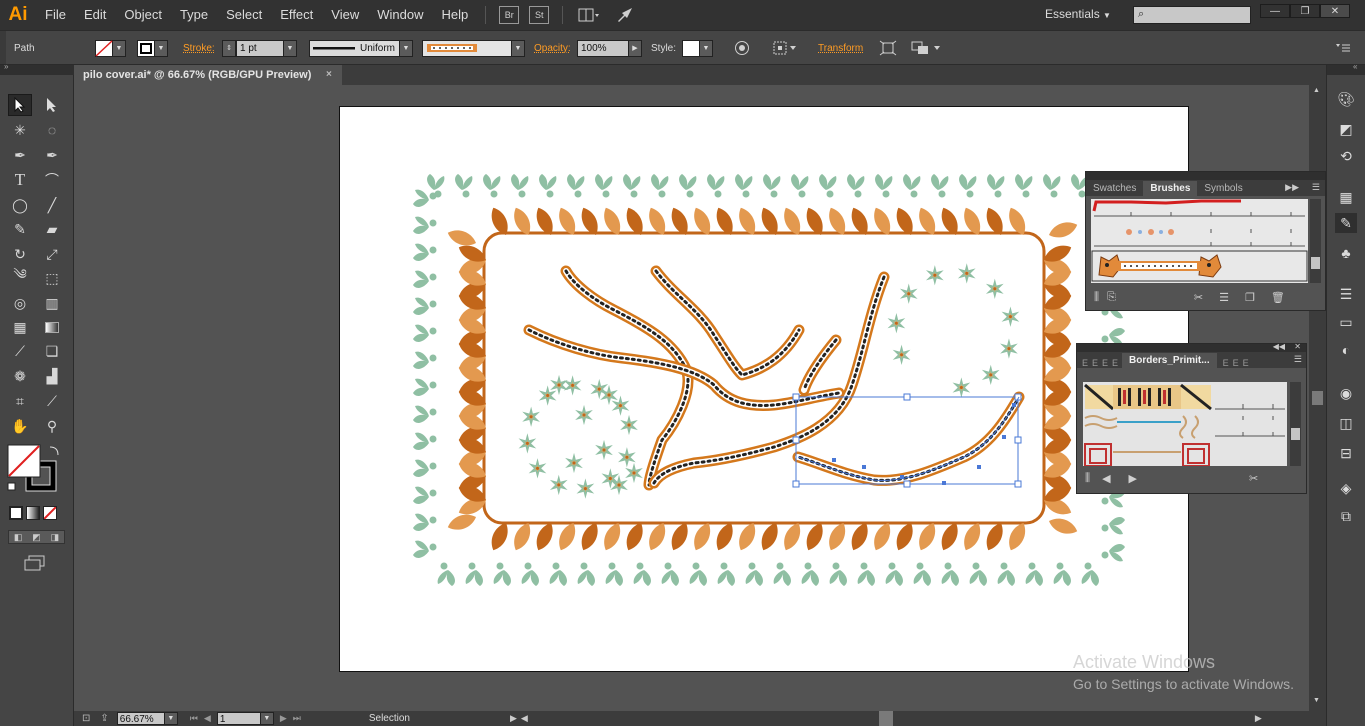 The image size is (1365, 726). I want to click on opacity-control: 100% ▶, so click(609, 48).